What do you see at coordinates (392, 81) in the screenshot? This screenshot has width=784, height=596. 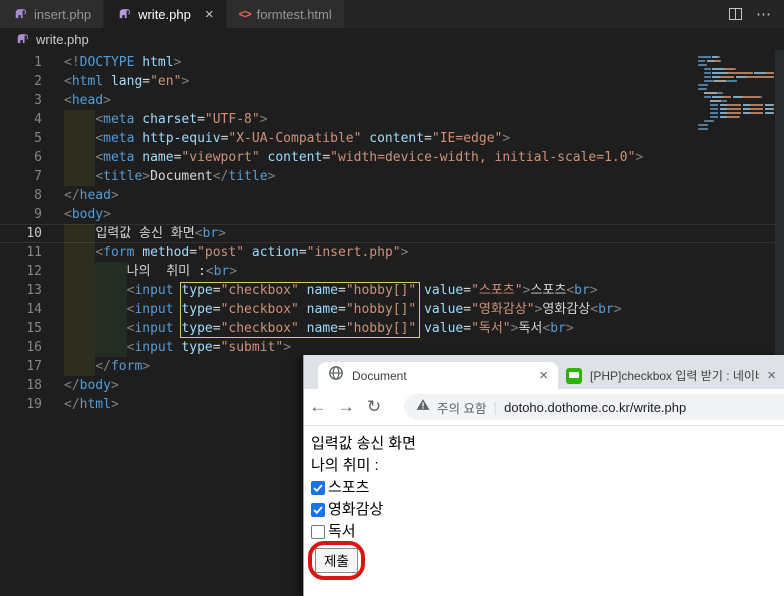 I see `code-line: 2 <html lang="en">` at bounding box center [392, 81].